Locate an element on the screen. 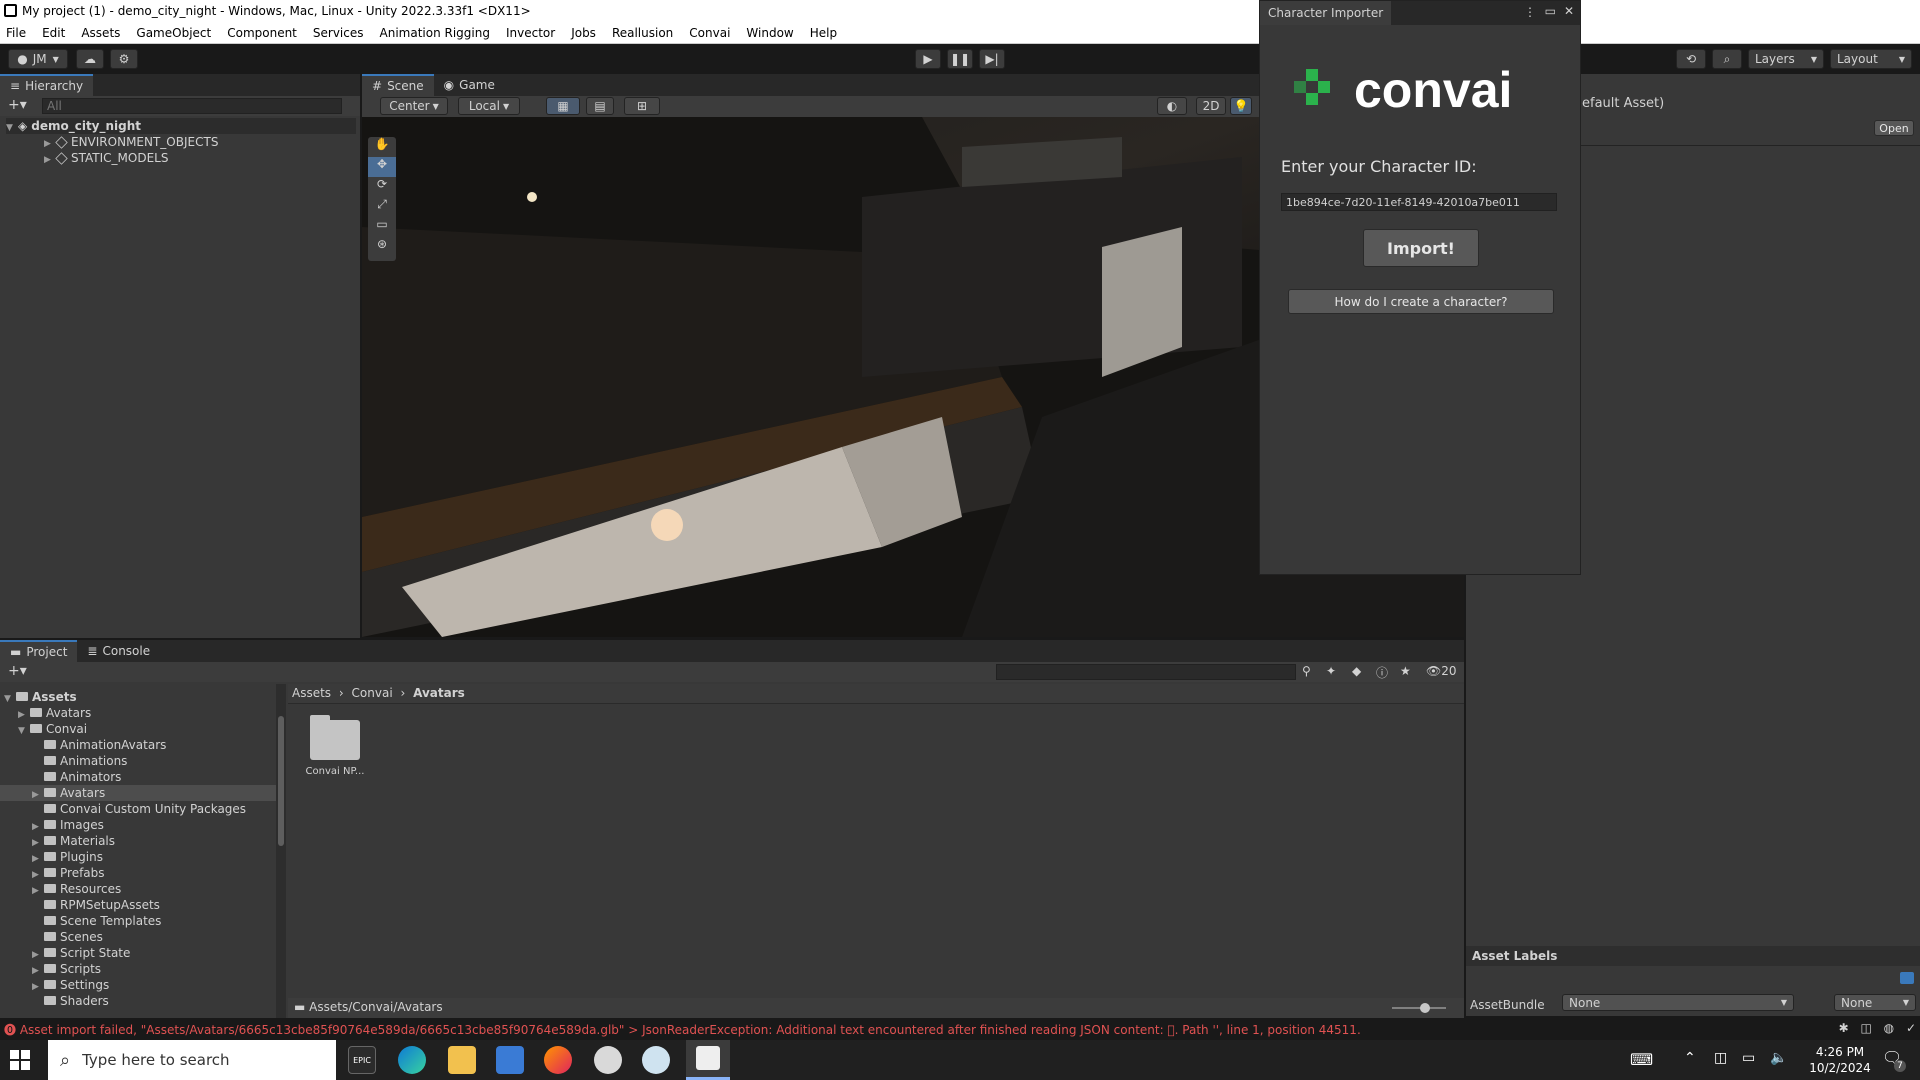 Image resolution: width=1920 pixels, height=1080 pixels. filter-label-icon: ✦ is located at coordinates (1331, 671).